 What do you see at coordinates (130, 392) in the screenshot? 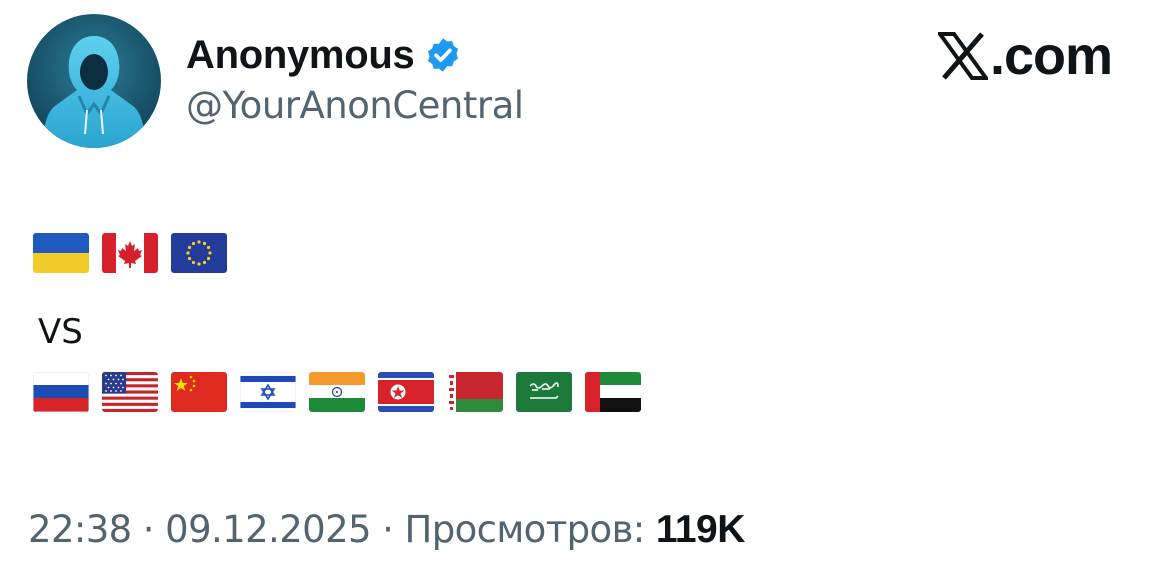
I see `united-states-flag-icon` at bounding box center [130, 392].